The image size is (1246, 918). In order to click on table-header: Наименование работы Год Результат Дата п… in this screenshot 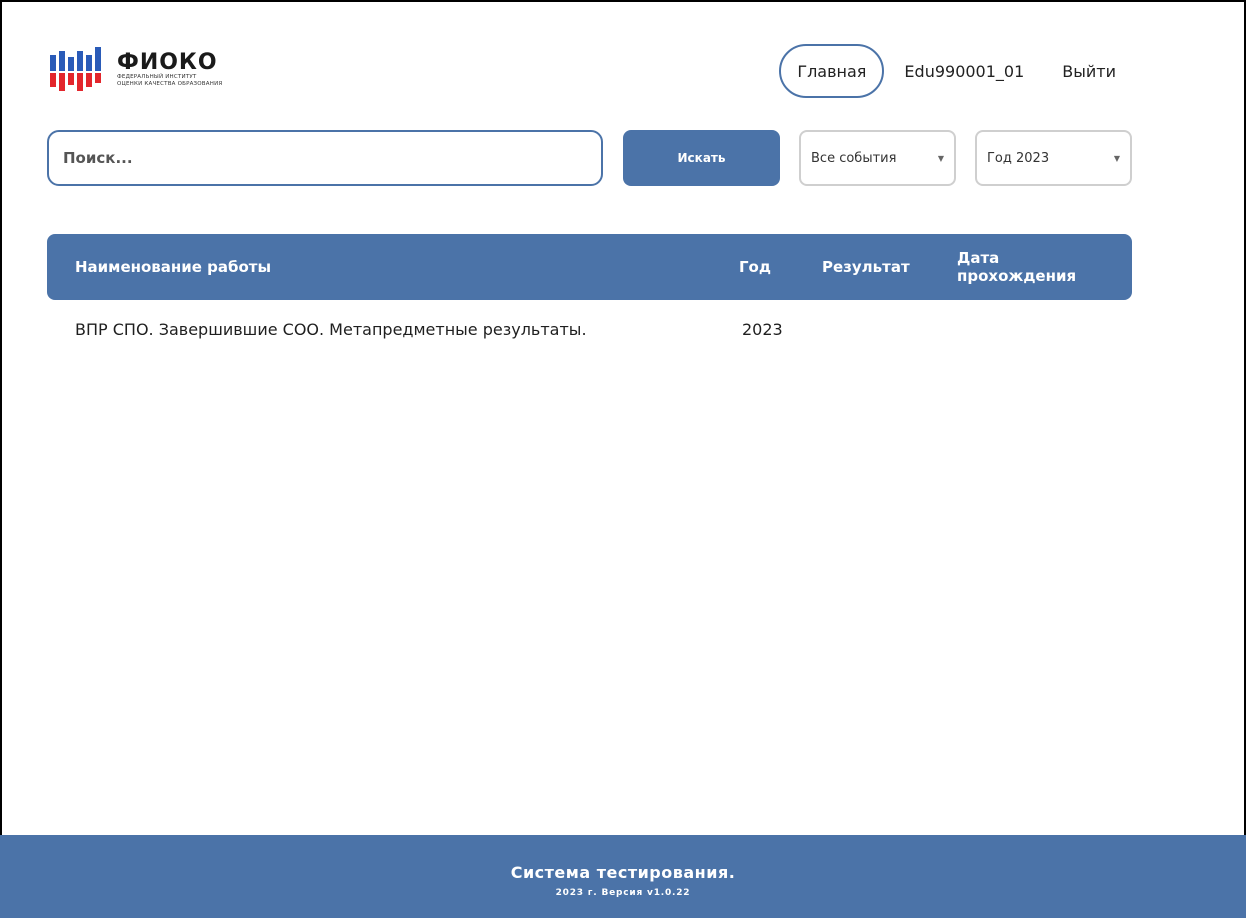, I will do `click(589, 267)`.